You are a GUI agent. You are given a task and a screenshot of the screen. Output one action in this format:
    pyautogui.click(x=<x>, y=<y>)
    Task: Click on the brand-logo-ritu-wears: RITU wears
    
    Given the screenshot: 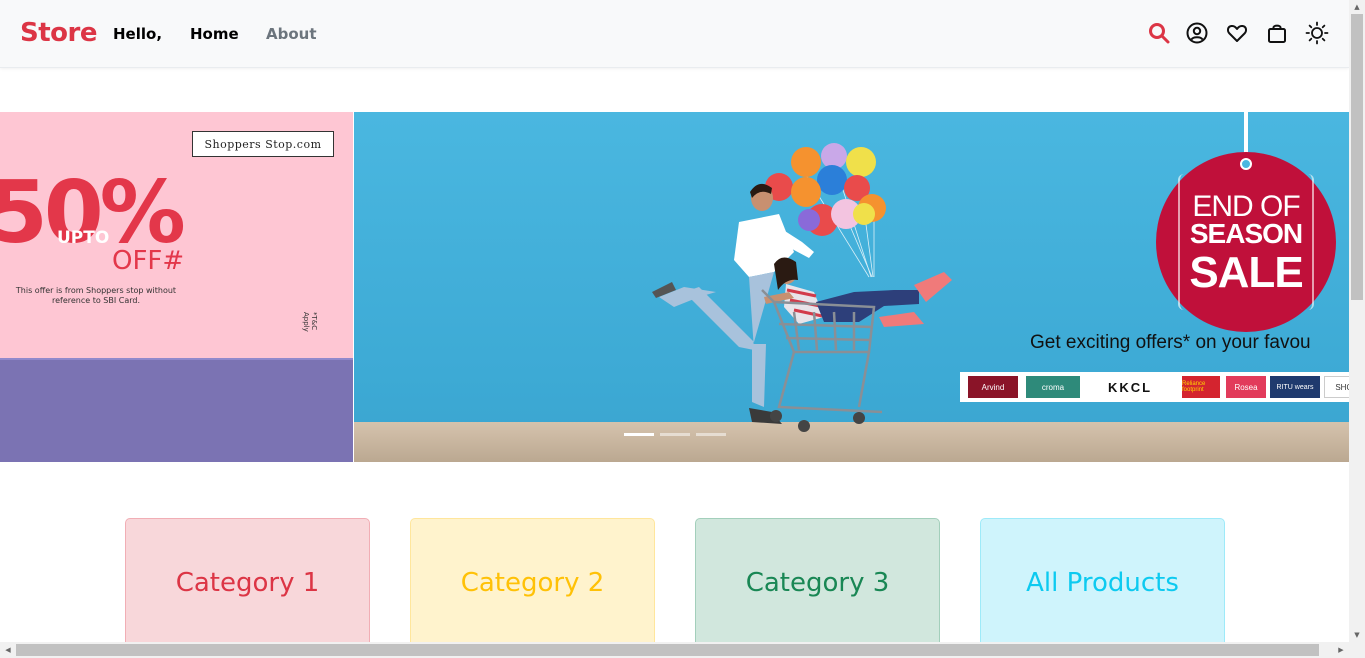 What is the action you would take?
    pyautogui.click(x=1295, y=387)
    